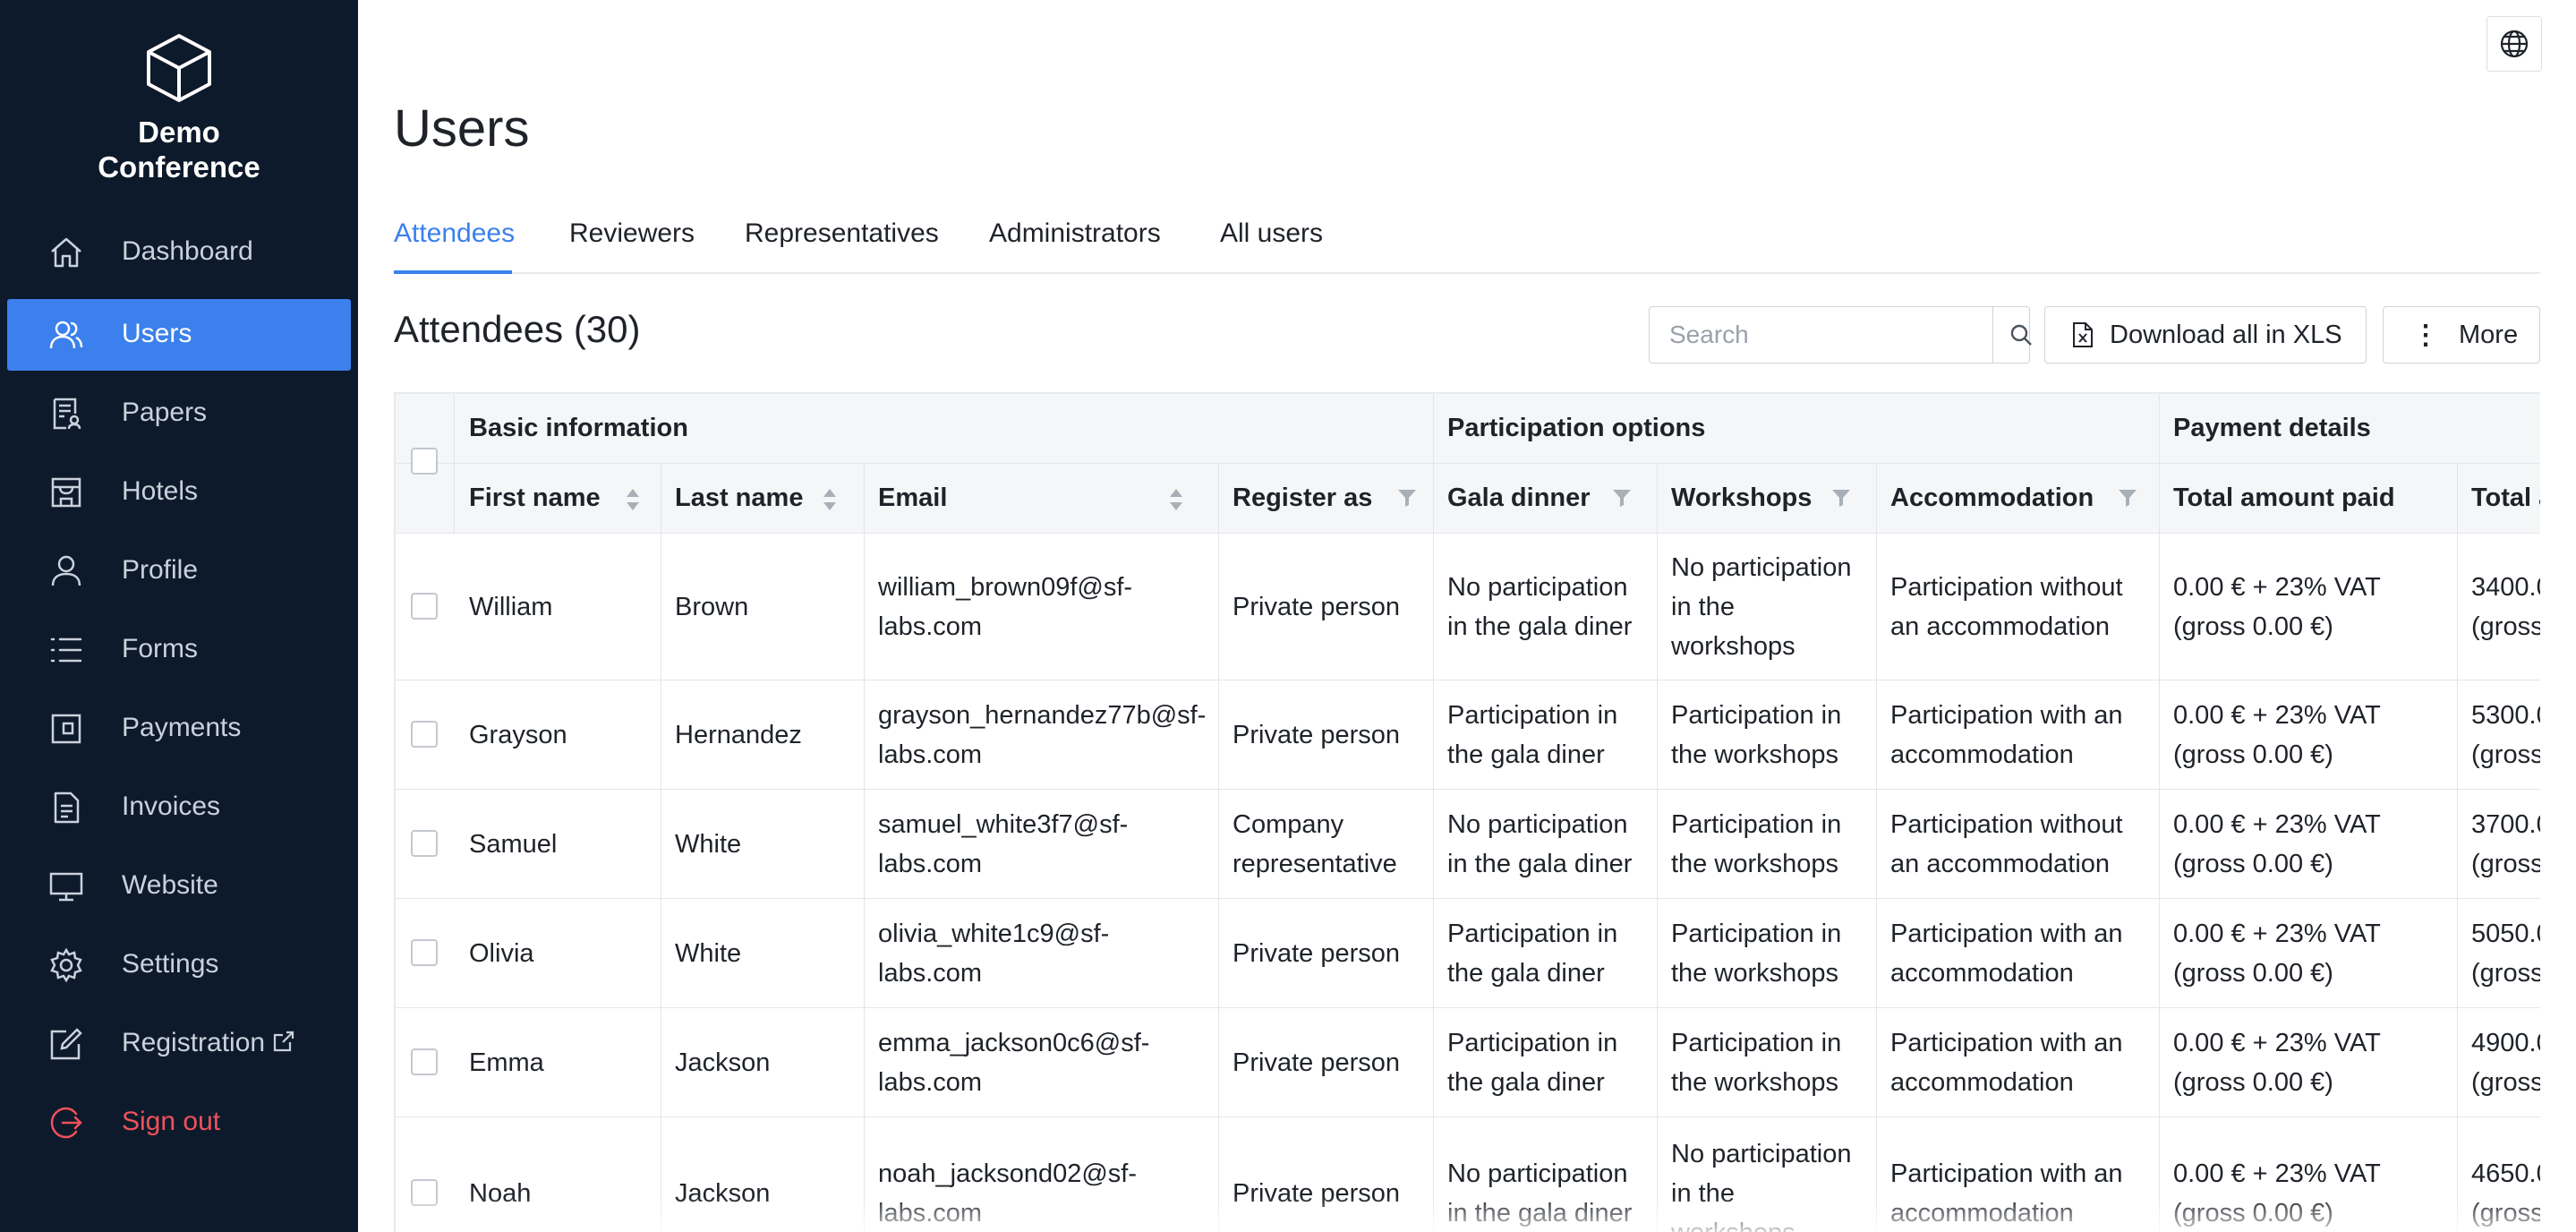 The height and width of the screenshot is (1232, 2576). Describe the element at coordinates (1003, 824) in the screenshot. I see `cell-text: samuel_white3f7@sf-` at that location.